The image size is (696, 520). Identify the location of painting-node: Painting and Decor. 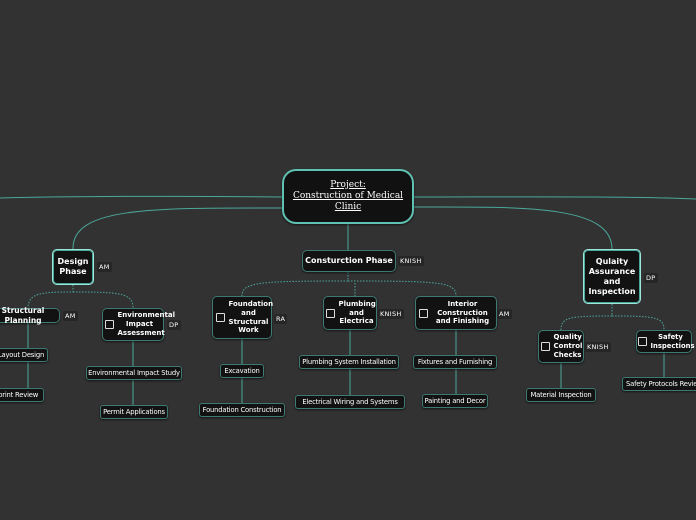
(455, 401).